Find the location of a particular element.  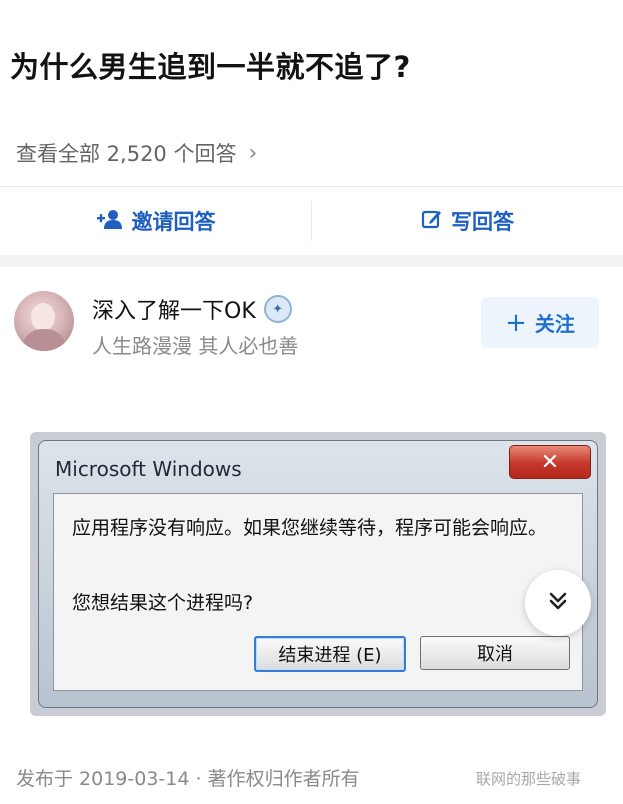

view-all-label: 查看全部 2,520 个回答 is located at coordinates (126, 154).